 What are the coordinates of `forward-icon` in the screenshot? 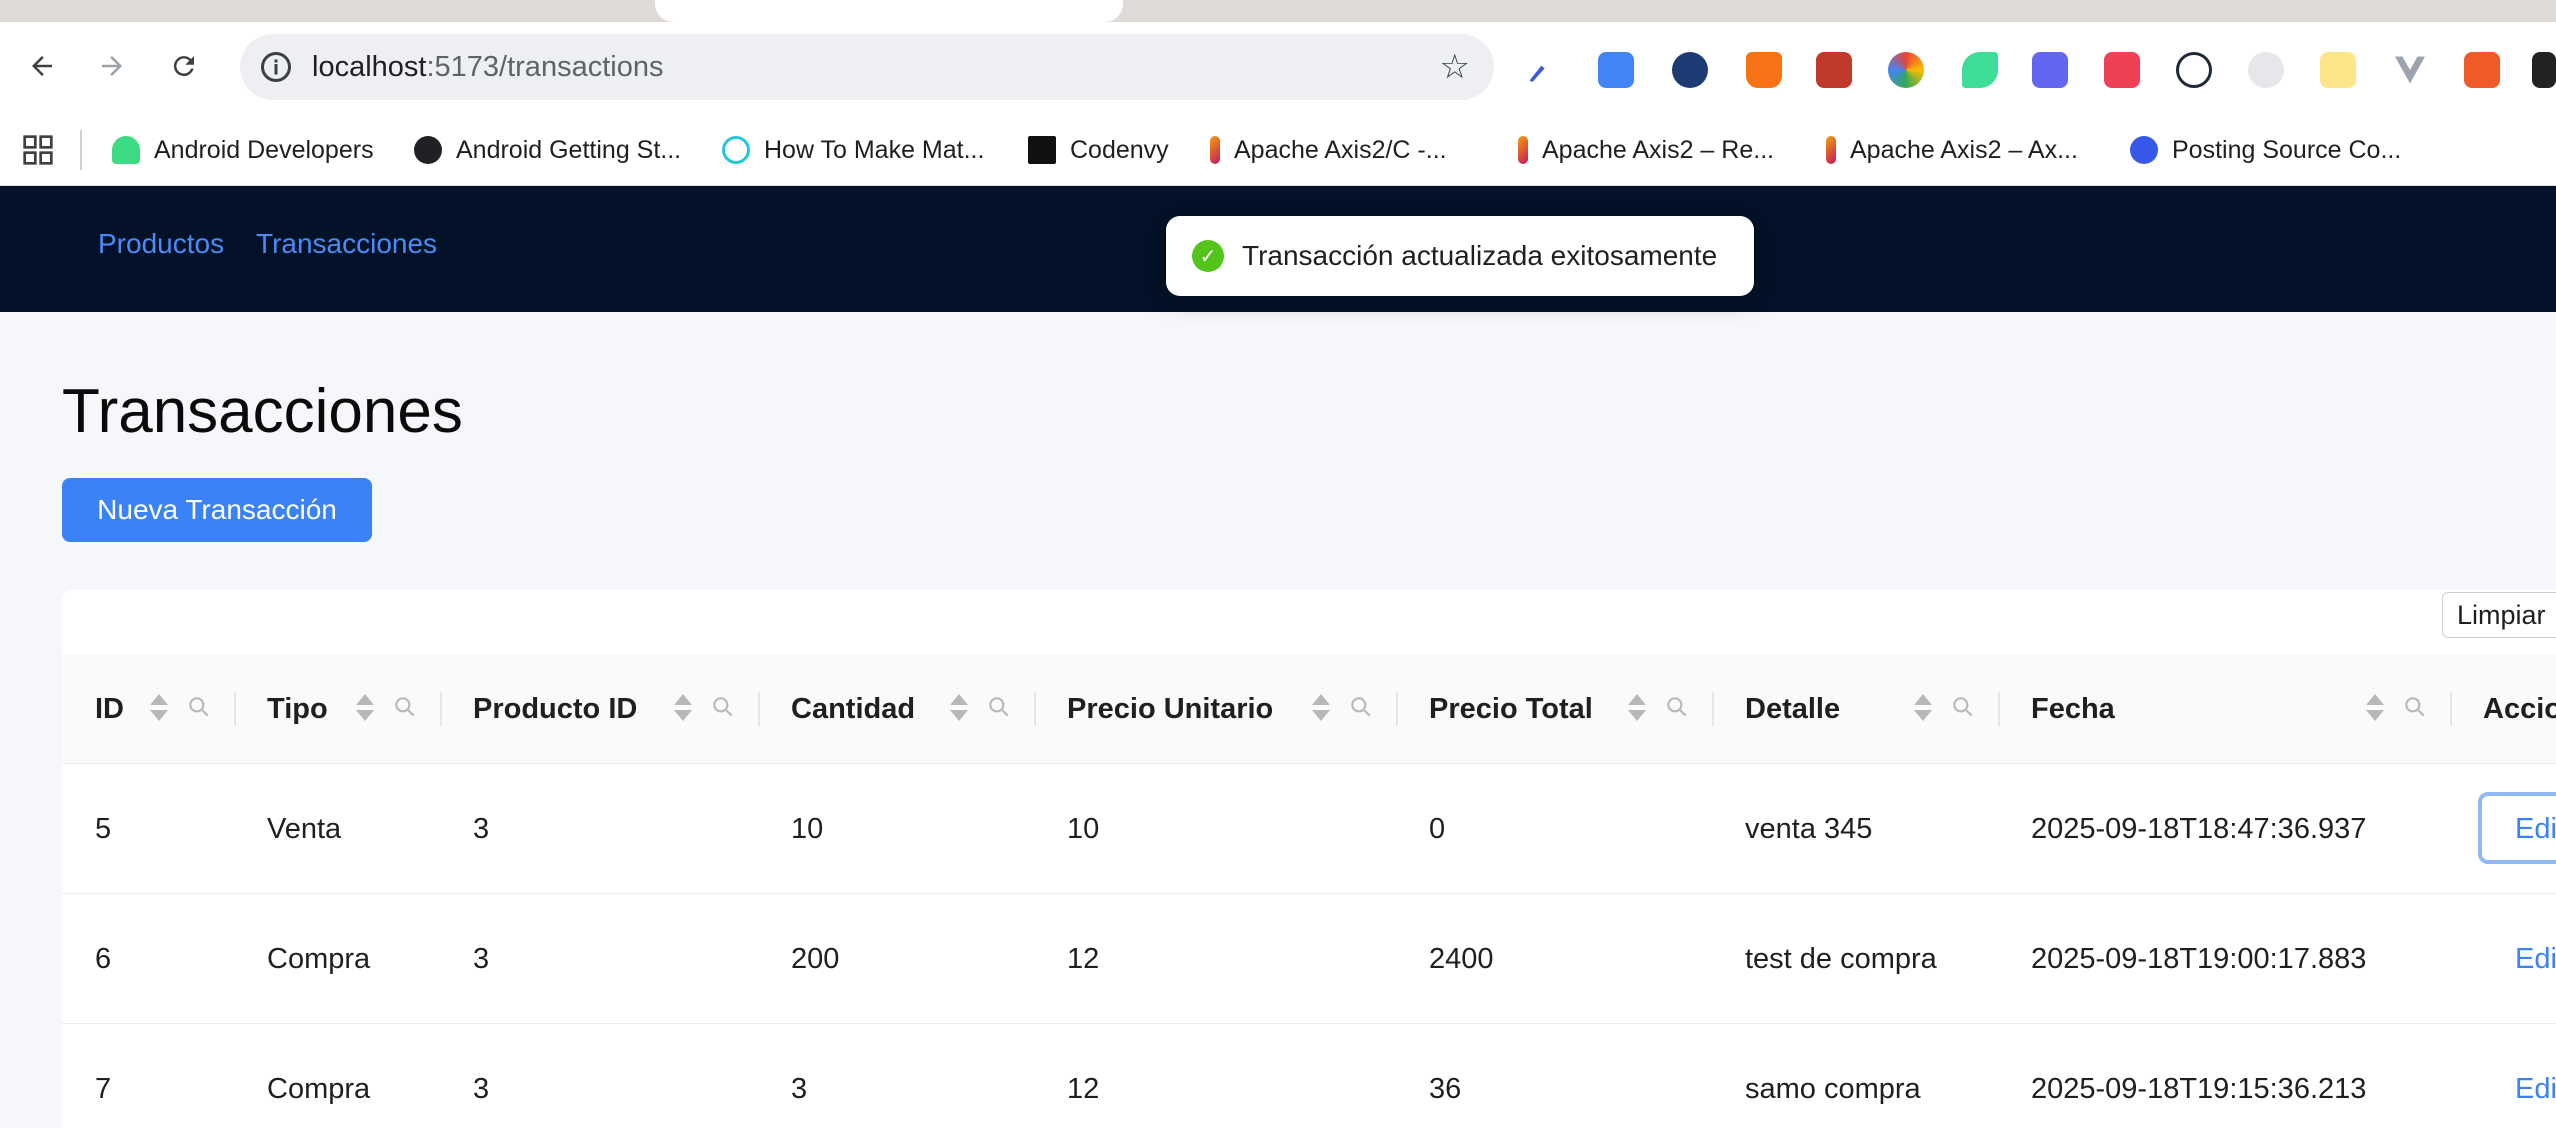 It's located at (112, 66).